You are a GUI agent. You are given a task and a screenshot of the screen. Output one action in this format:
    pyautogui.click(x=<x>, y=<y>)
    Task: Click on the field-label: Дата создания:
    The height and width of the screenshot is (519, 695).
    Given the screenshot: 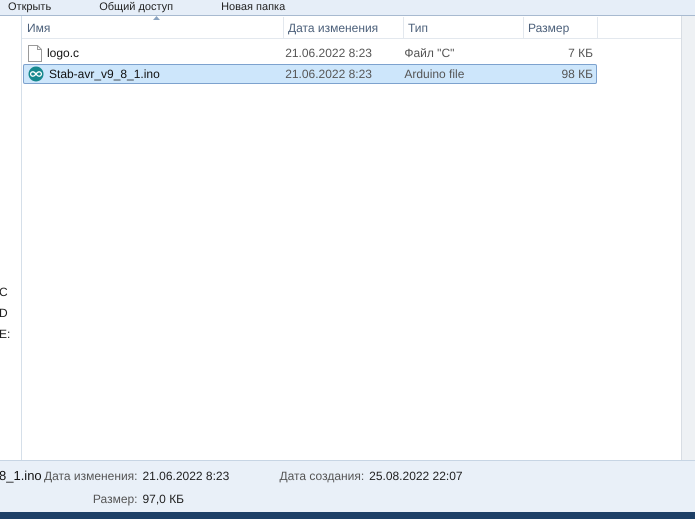 What is the action you would take?
    pyautogui.click(x=322, y=476)
    